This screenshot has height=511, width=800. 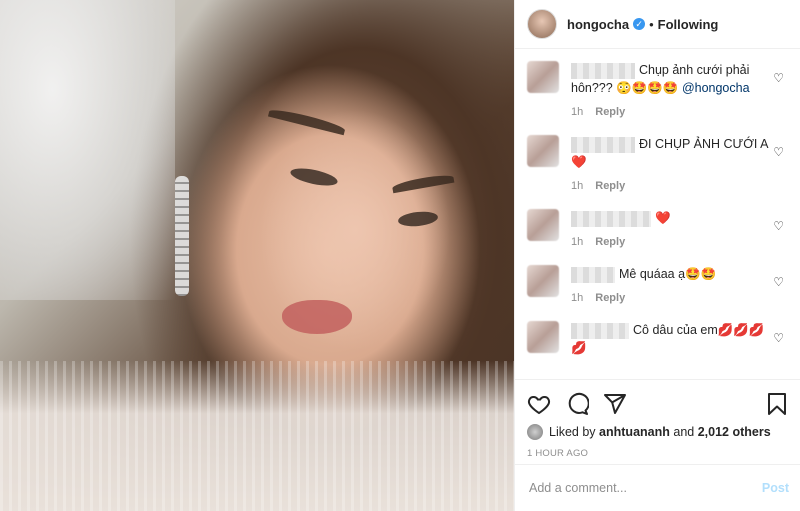 I want to click on bookmark-icon, so click(x=777, y=404).